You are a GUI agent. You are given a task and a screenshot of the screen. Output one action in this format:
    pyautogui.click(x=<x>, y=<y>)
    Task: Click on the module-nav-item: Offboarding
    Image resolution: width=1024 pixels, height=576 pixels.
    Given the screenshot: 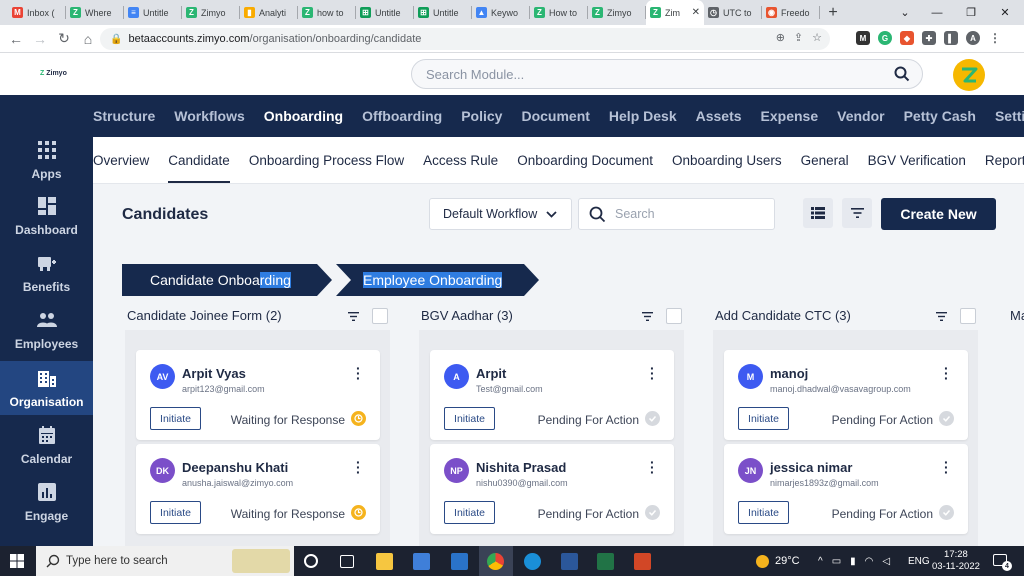 What is the action you would take?
    pyautogui.click(x=402, y=116)
    